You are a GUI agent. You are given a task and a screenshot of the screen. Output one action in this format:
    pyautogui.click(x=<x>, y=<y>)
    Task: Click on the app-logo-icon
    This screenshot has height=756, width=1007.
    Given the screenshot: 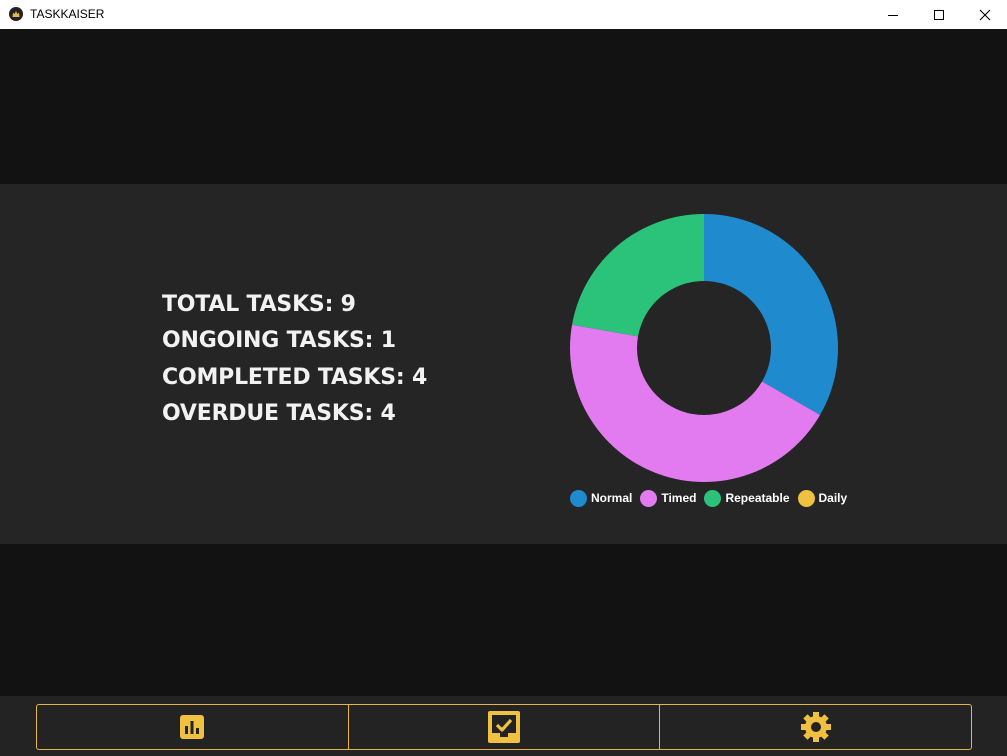 What is the action you would take?
    pyautogui.click(x=16, y=14)
    